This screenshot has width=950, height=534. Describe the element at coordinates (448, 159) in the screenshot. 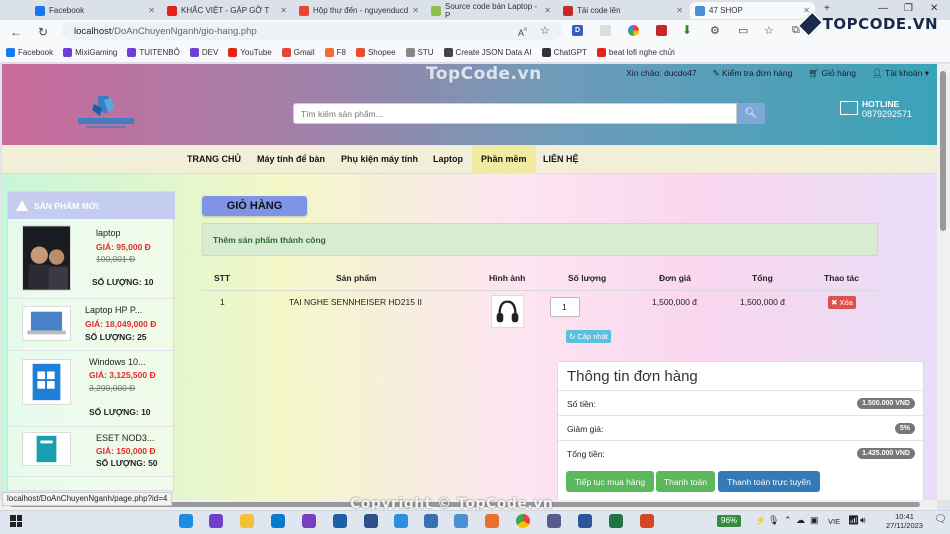

I see `nav-item-laptop: Laptop` at that location.